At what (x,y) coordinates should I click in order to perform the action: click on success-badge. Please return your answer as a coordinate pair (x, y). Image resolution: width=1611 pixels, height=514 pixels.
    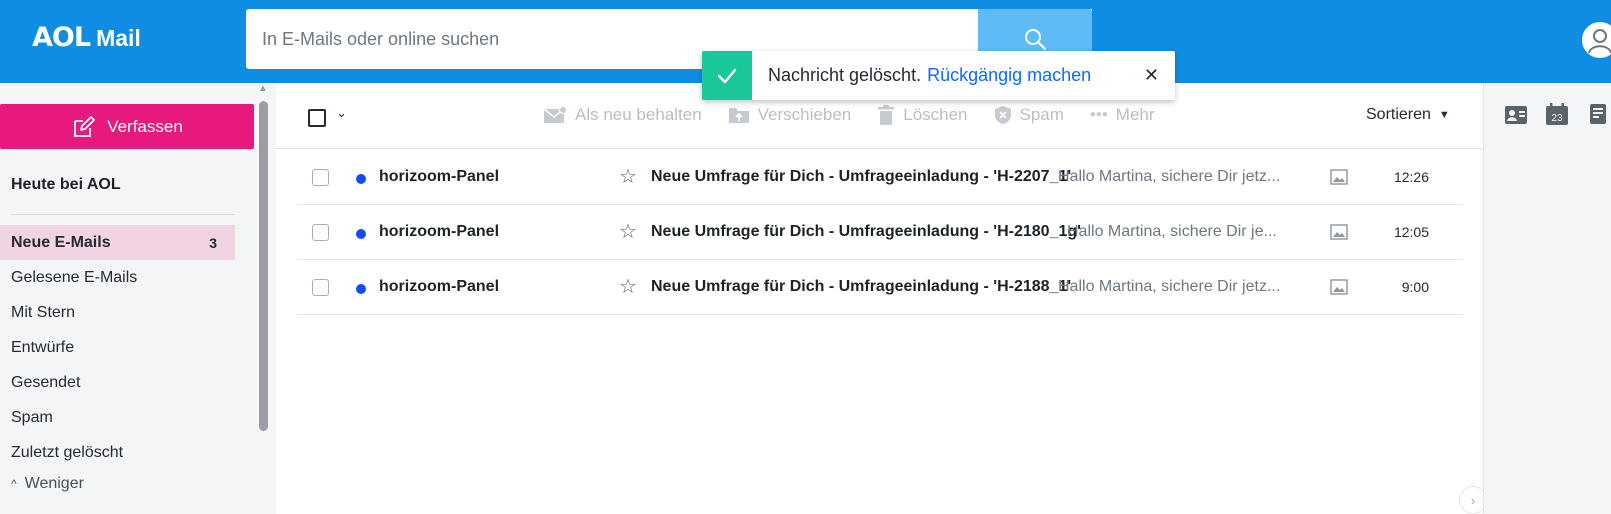
    Looking at the image, I should click on (727, 75).